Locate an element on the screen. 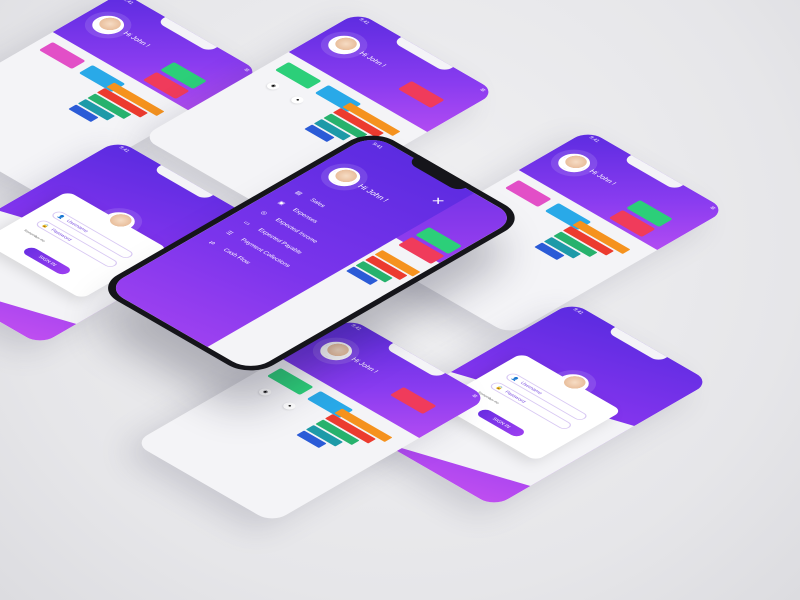 The height and width of the screenshot is (600, 800). drawer-item-expenses: Expenses is located at coordinates (305, 216).